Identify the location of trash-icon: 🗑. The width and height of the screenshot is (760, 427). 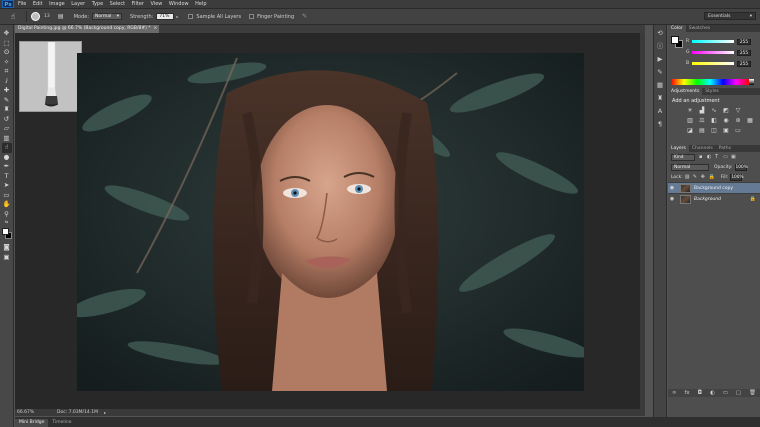
(752, 393).